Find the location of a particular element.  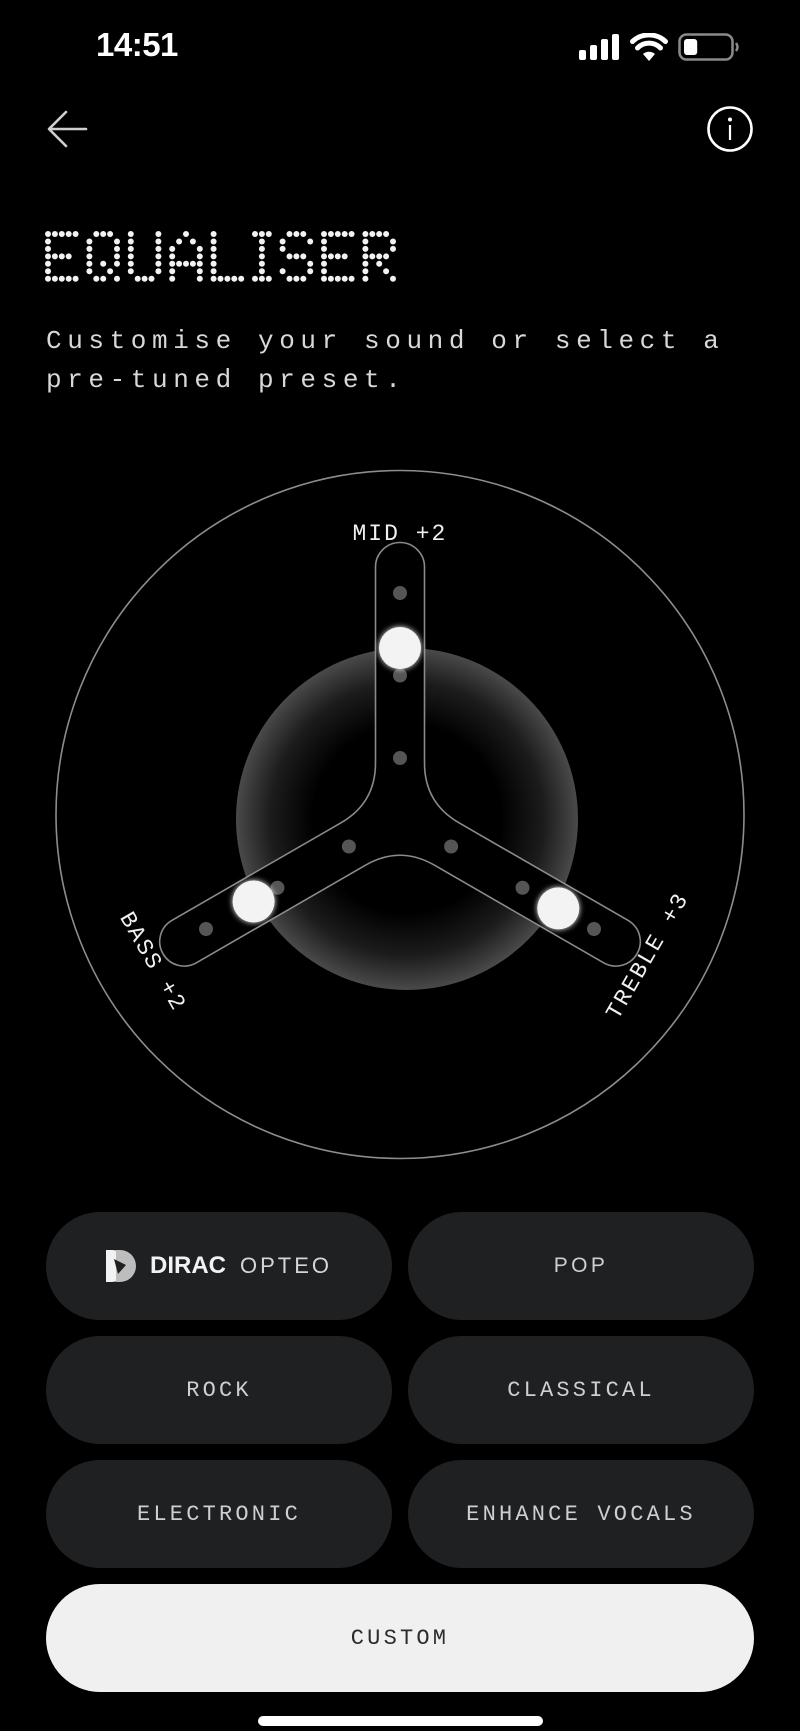

preset-custom-button: CUSTOM is located at coordinates (400, 1638).